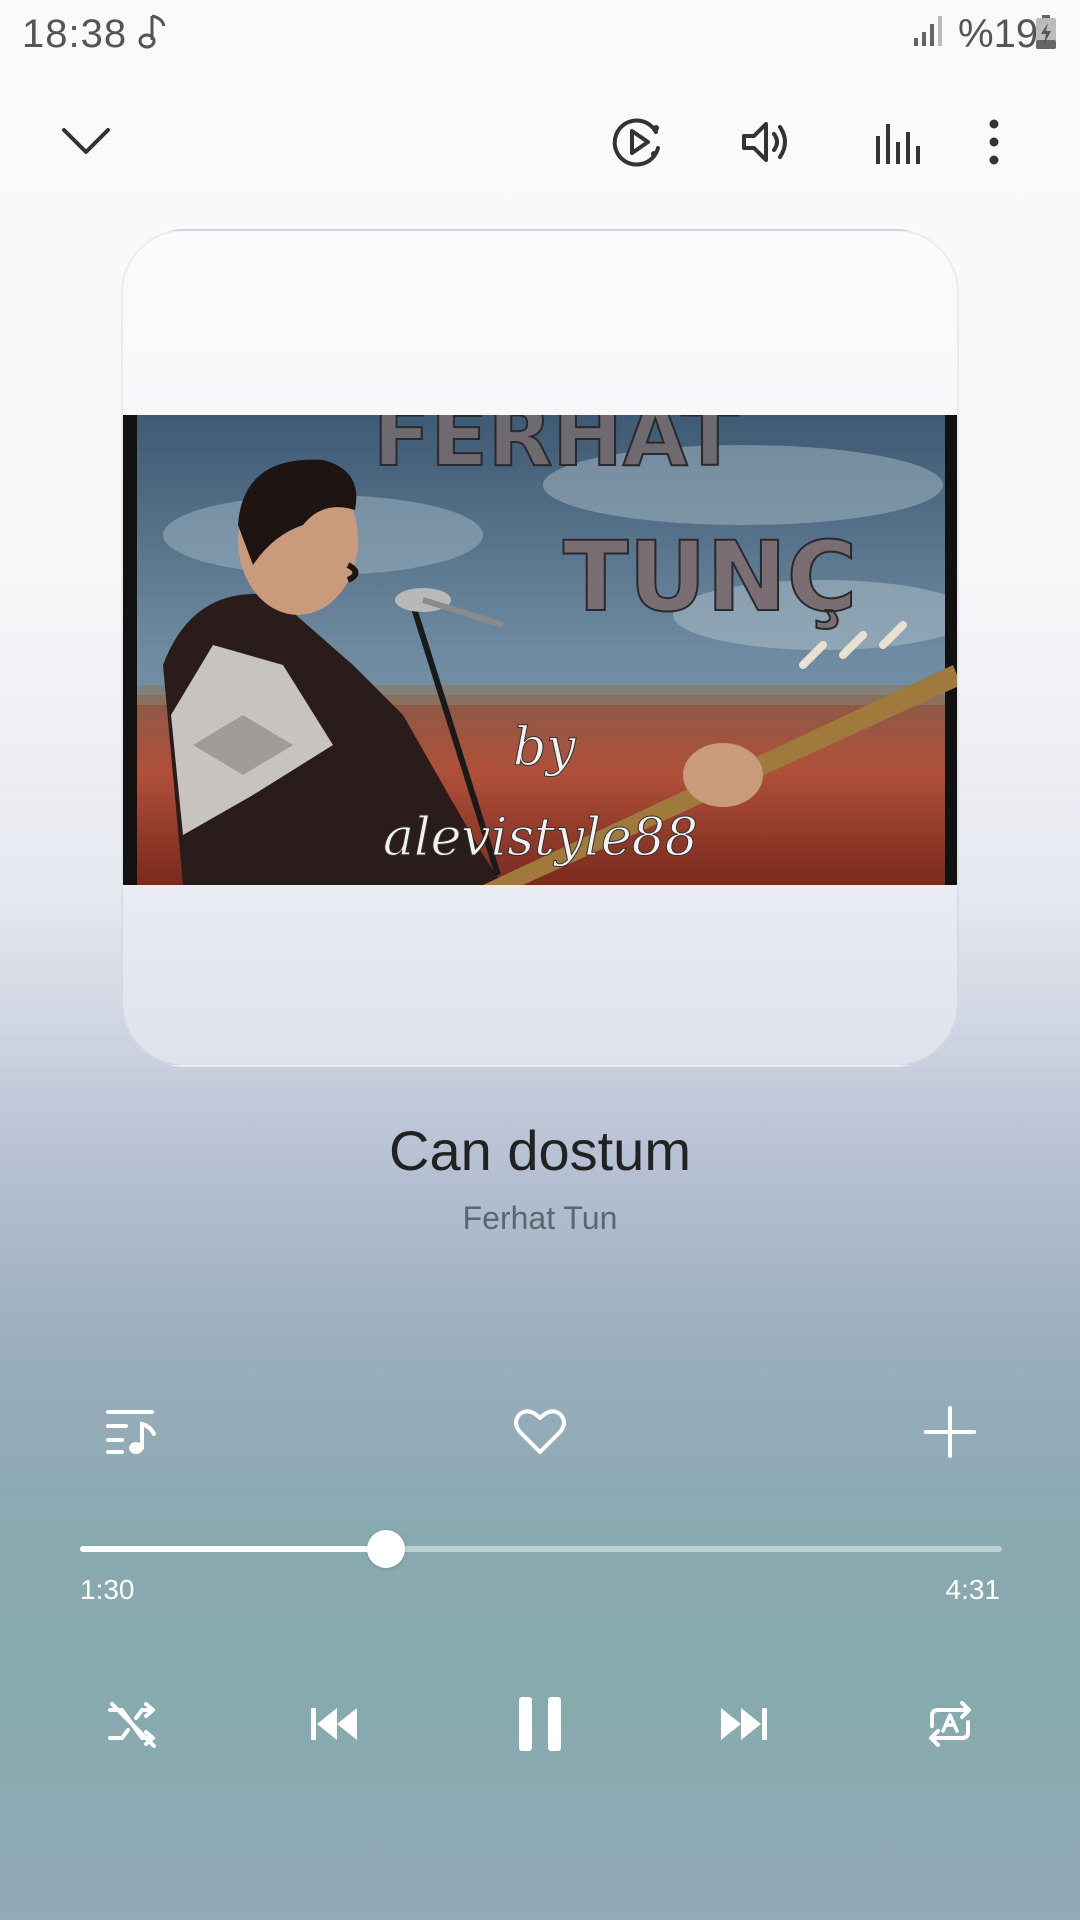  I want to click on seek-bar-progress, so click(233, 1549).